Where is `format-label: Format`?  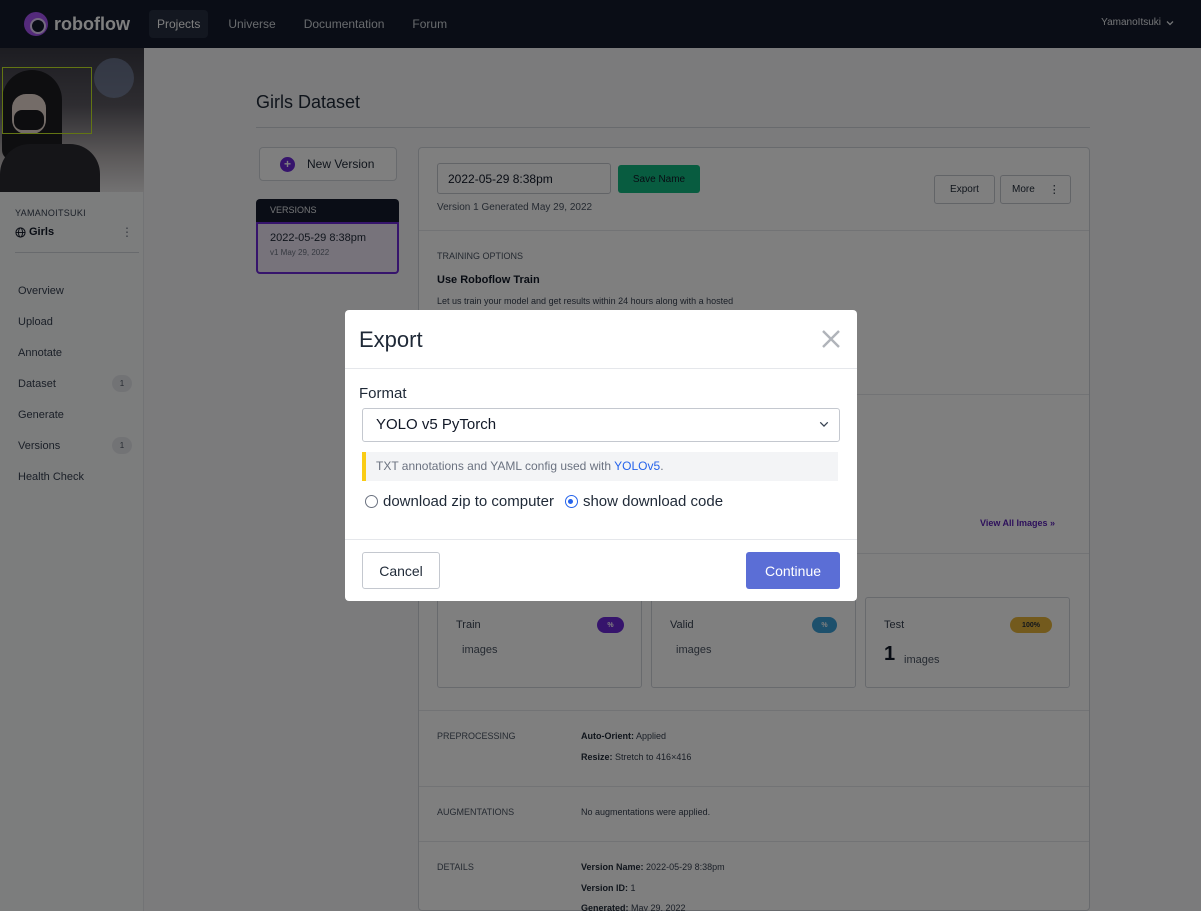
format-label: Format is located at coordinates (383, 393).